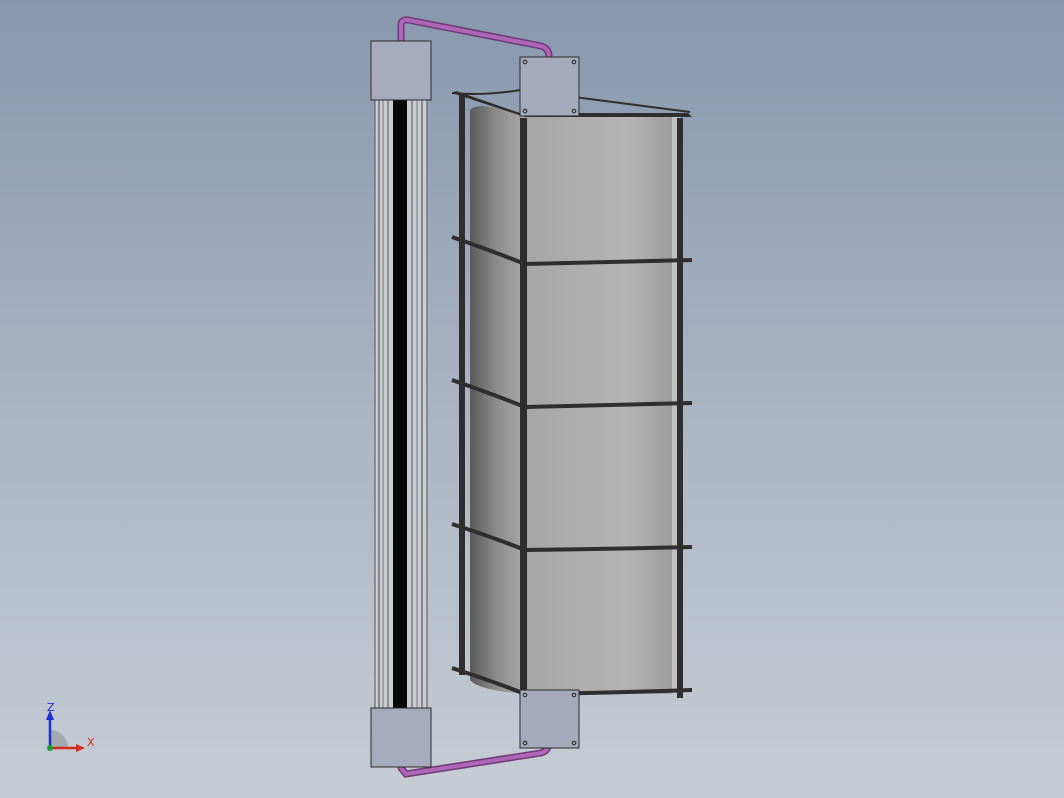 This screenshot has width=1064, height=798. Describe the element at coordinates (680, 408) in the screenshot. I see `front-right-post` at that location.